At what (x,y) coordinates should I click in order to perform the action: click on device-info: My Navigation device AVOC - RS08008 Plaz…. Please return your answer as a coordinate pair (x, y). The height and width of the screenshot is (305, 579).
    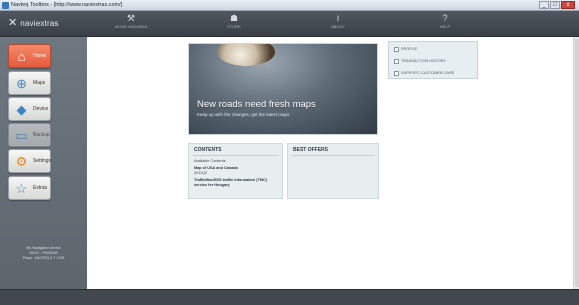
    Looking at the image, I should click on (43, 253).